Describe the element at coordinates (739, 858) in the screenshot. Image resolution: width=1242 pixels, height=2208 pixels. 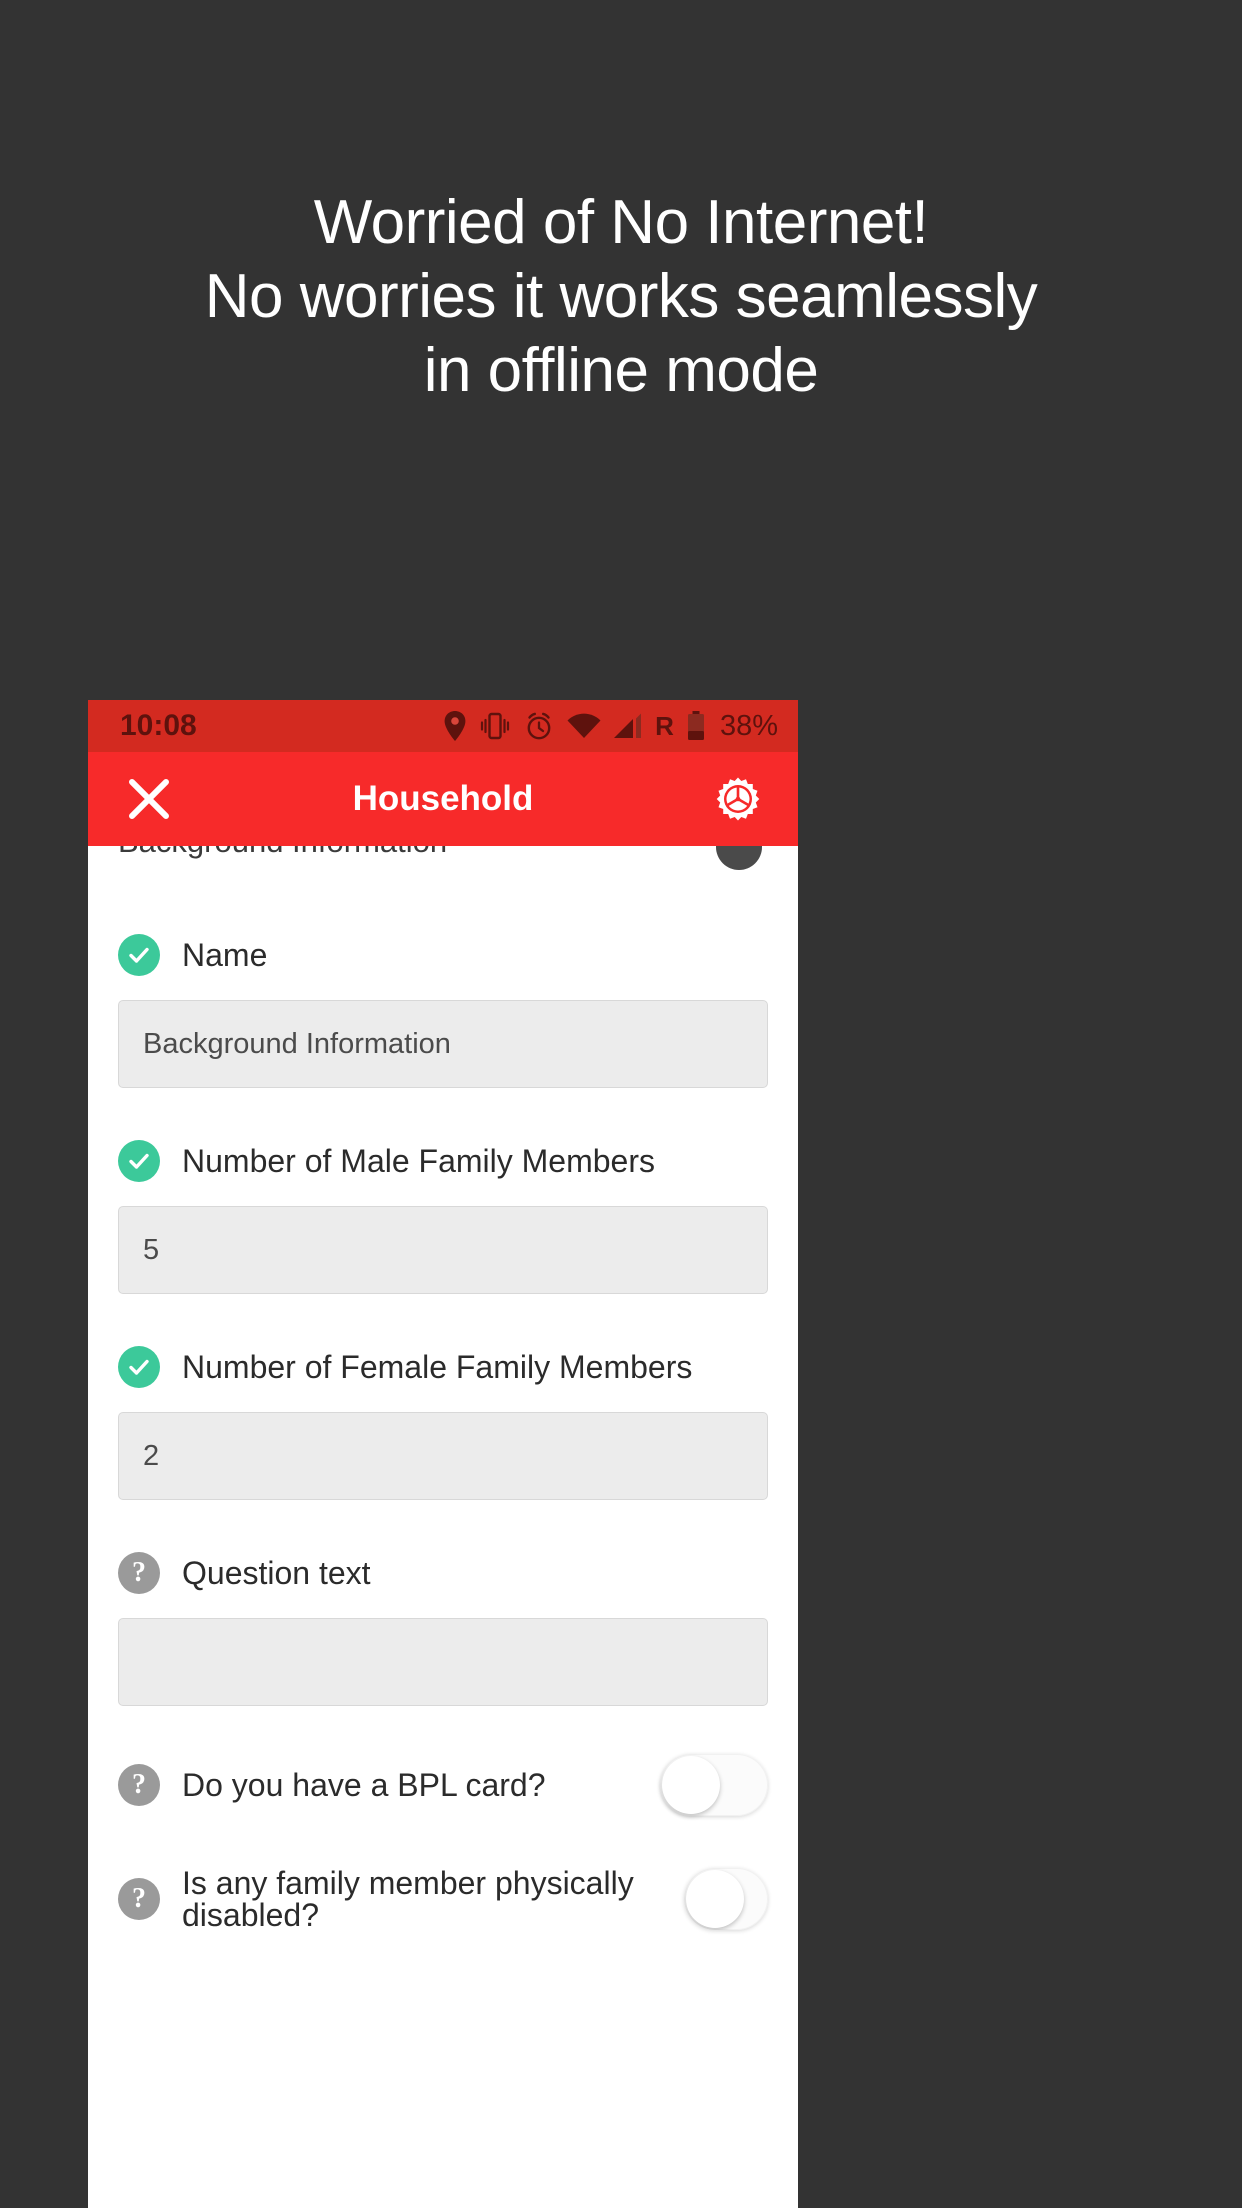
I see `section-collapse-indicator` at that location.